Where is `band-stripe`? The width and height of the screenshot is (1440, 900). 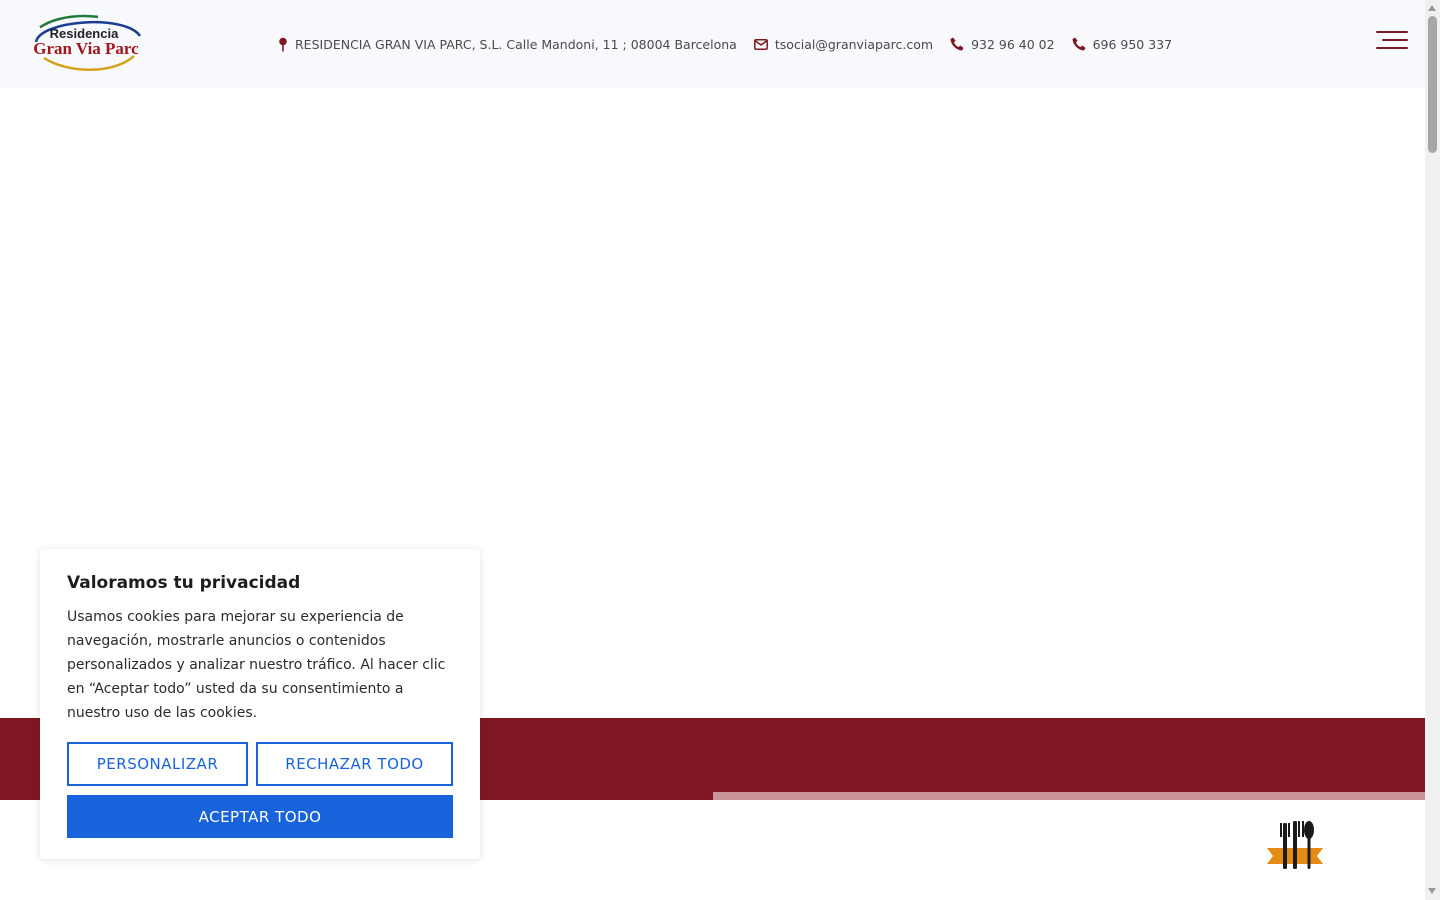 band-stripe is located at coordinates (1069, 796).